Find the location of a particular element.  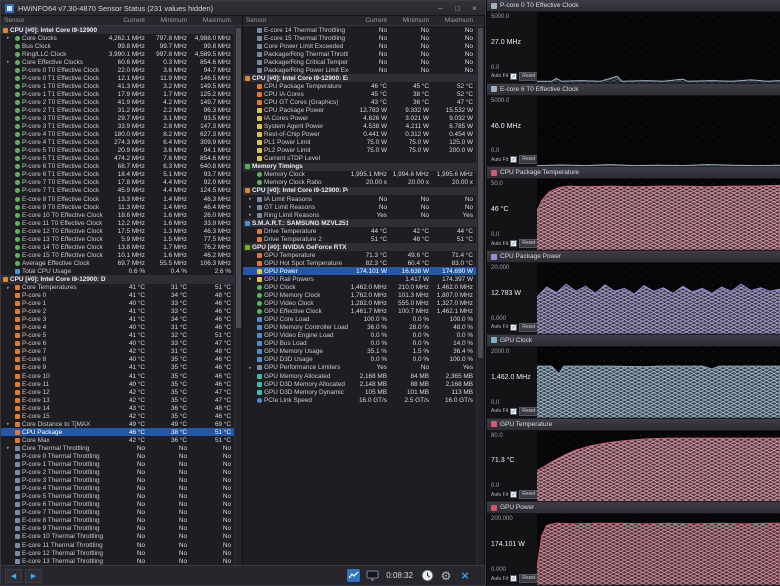

sensor-row: E-core 13 42 °C 35 °C 47 °C is located at coordinates (117, 400).